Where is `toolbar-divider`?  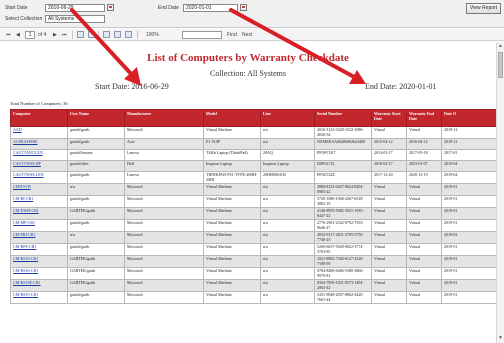 toolbar-divider is located at coordinates (137, 35).